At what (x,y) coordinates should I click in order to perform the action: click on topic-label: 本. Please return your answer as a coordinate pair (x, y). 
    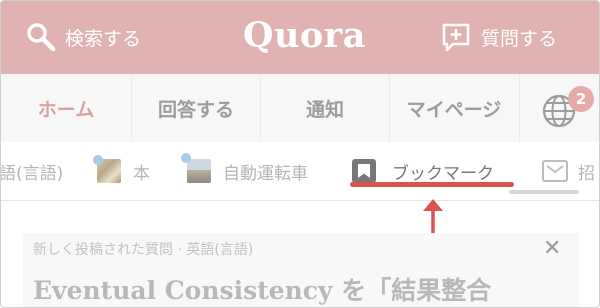
    Looking at the image, I should click on (141, 173).